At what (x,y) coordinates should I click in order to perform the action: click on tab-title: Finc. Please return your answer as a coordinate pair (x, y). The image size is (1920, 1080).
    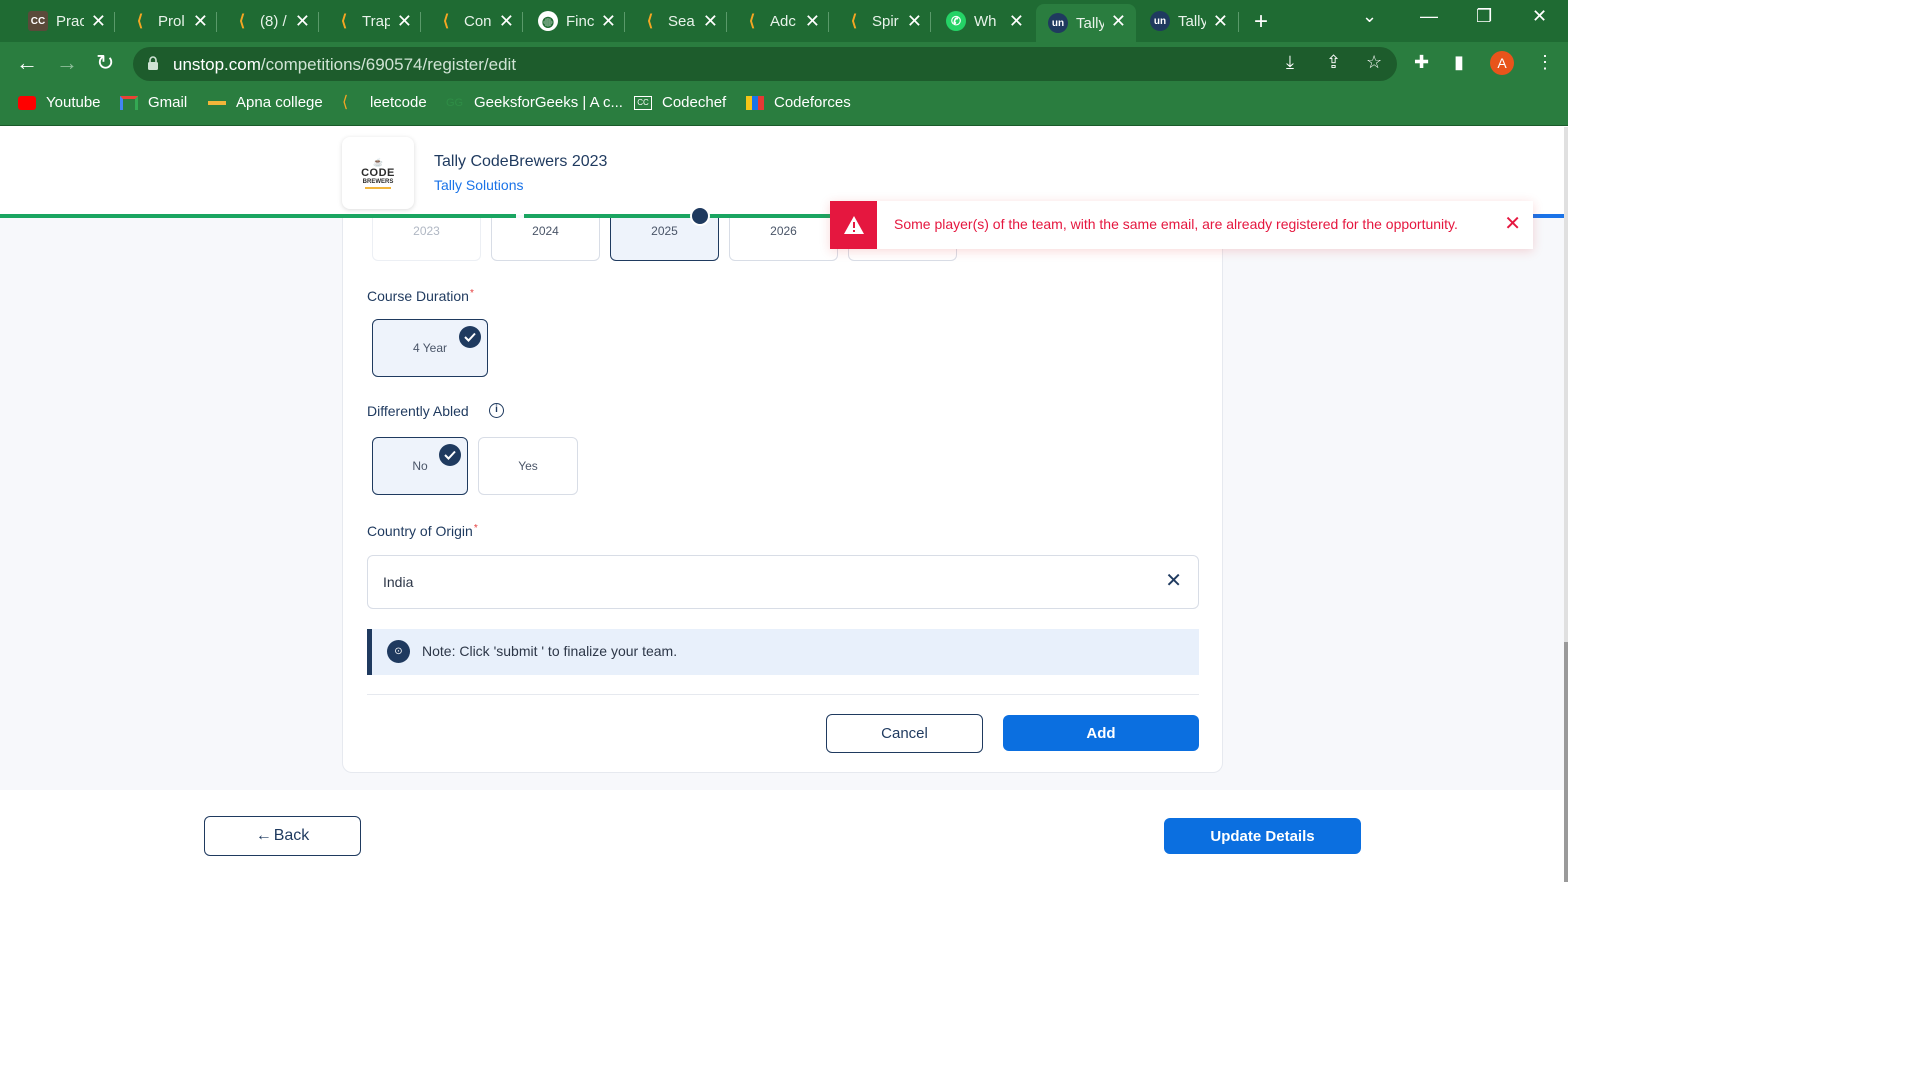
    Looking at the image, I should click on (580, 21).